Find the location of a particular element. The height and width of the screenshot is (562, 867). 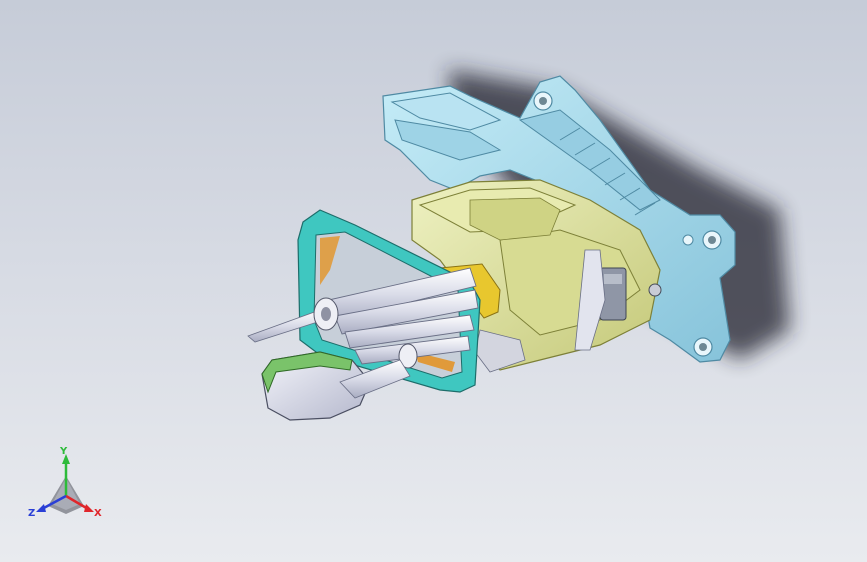

x-axis-arrow is located at coordinates (89, 508).